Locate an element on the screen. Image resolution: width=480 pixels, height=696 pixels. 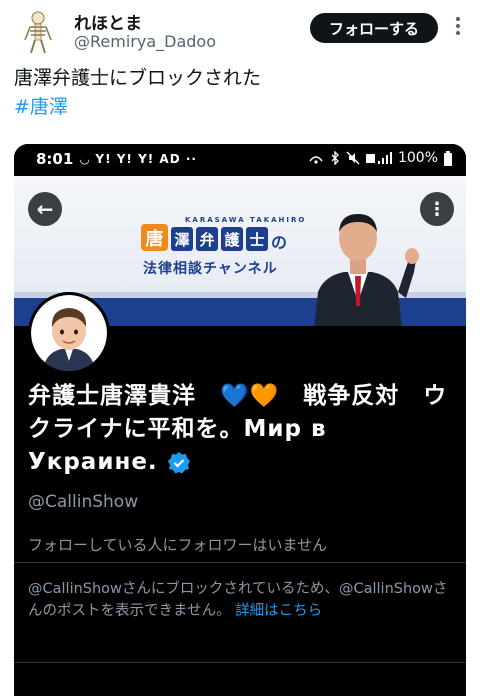
lawyer-photo is located at coordinates (366, 270).